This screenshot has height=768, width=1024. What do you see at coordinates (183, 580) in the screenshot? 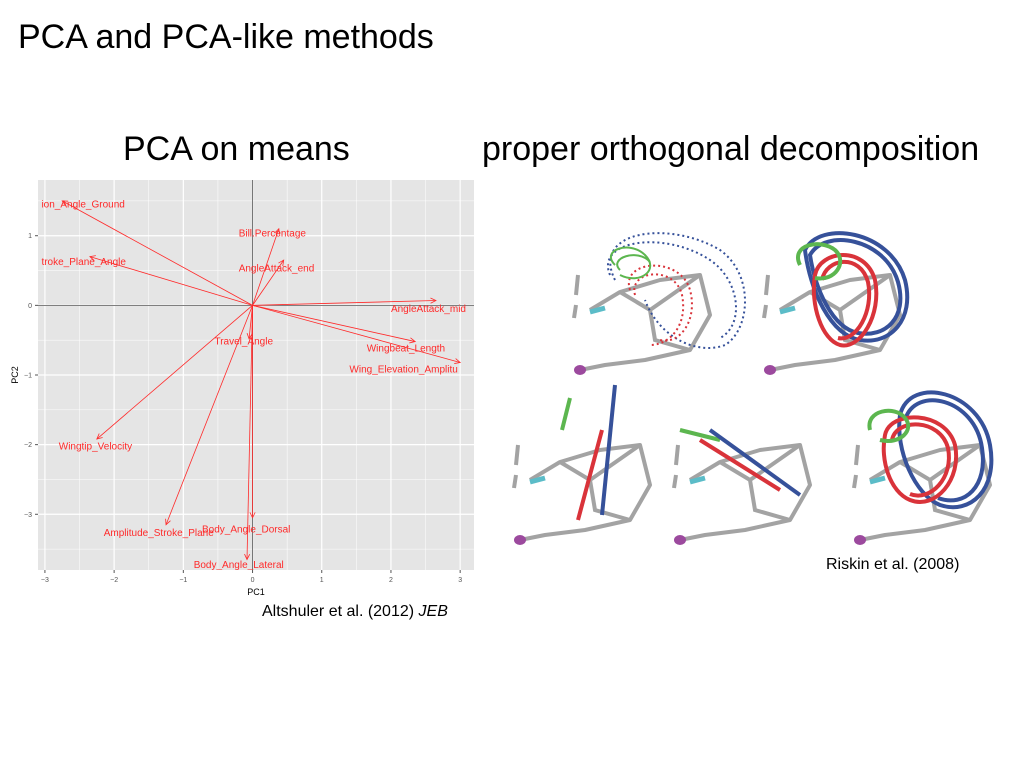
I see `x-tick-label: −1` at bounding box center [183, 580].